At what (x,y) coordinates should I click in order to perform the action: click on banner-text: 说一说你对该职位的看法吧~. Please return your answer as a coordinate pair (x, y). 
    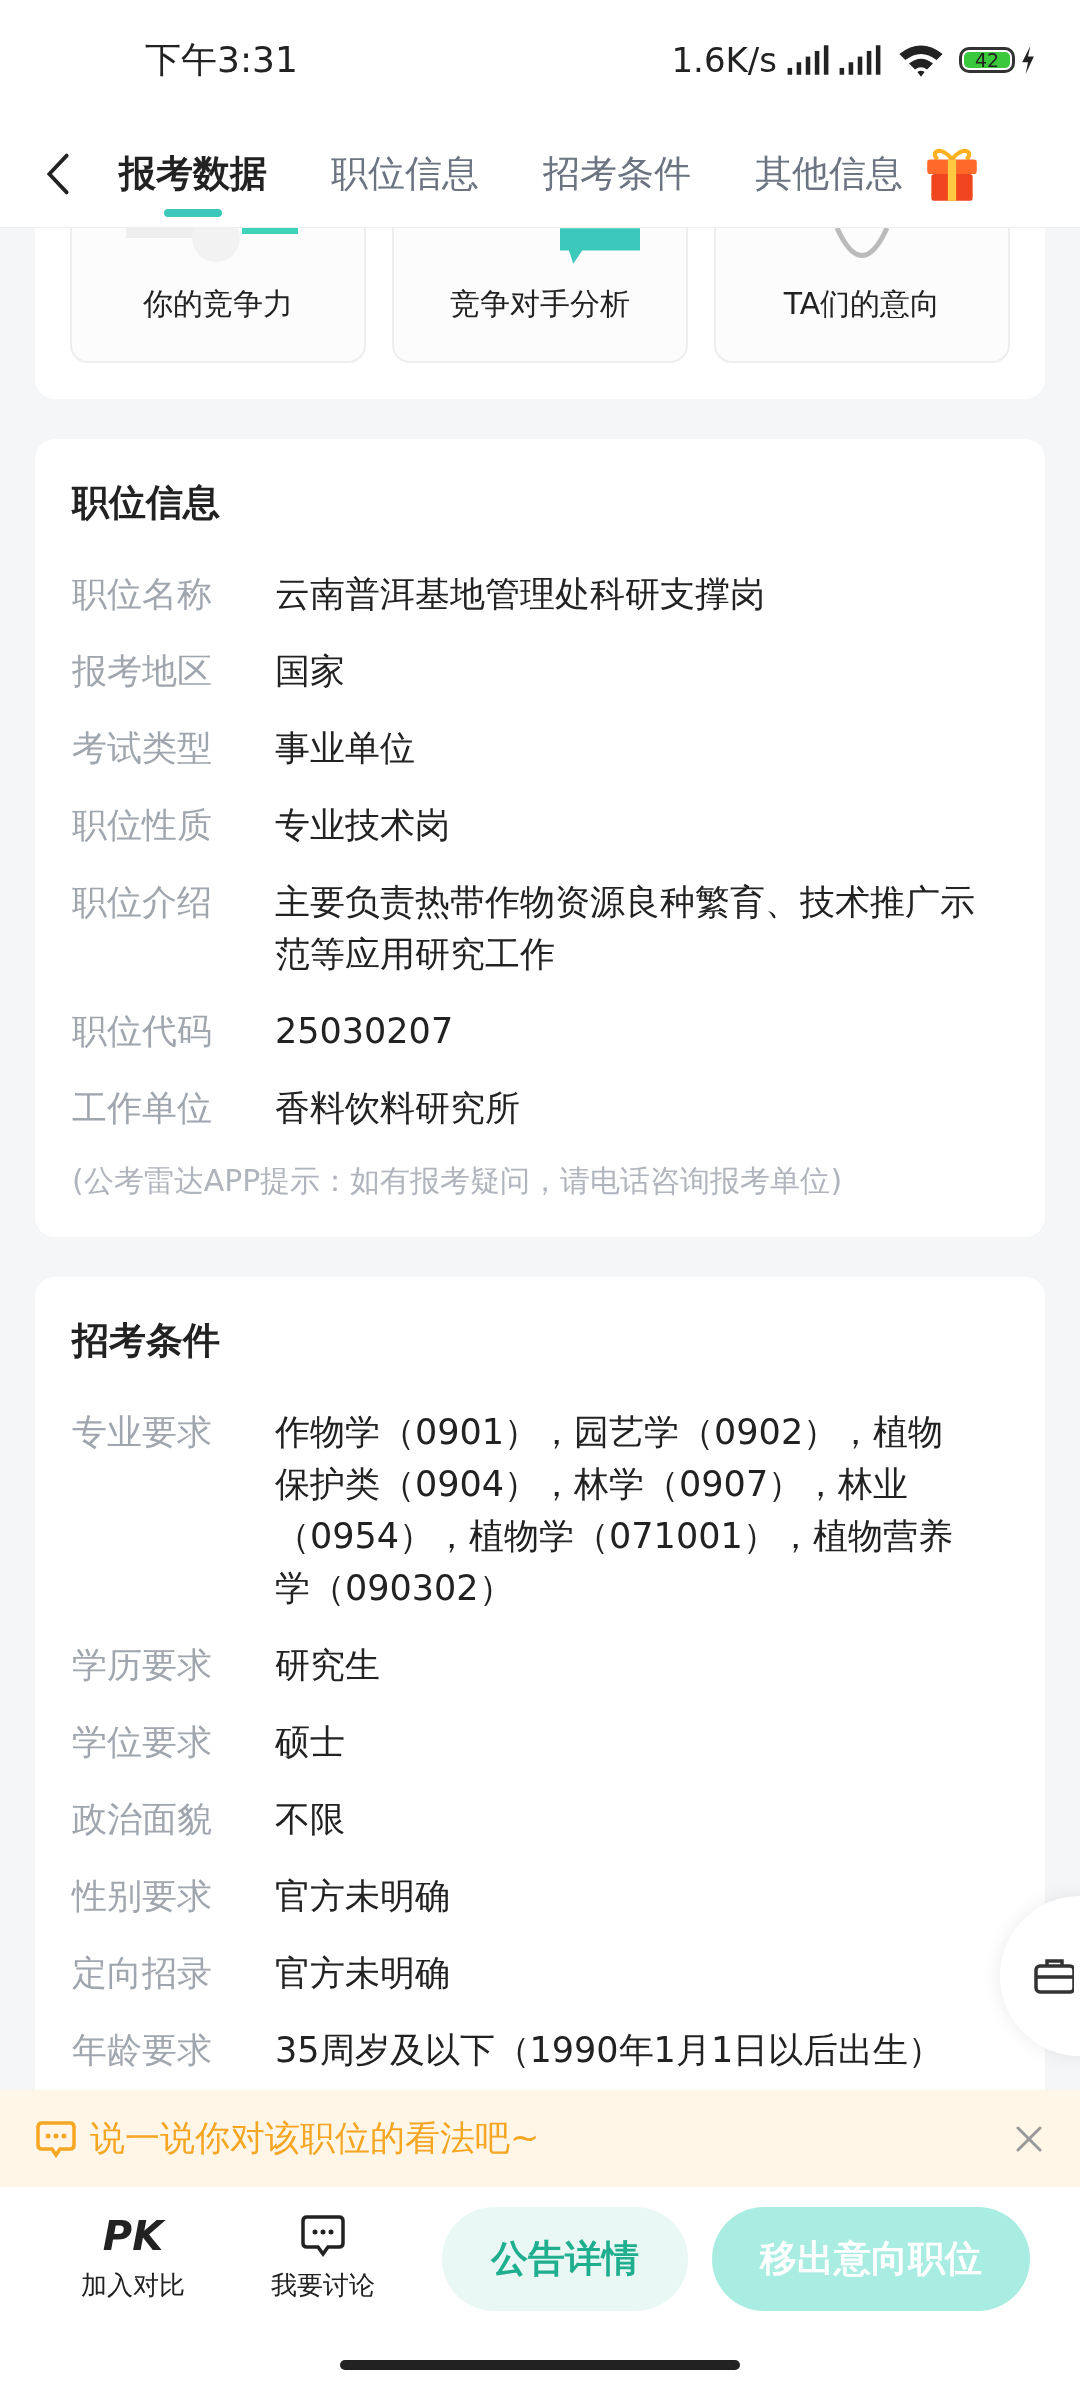
    Looking at the image, I should click on (315, 2138).